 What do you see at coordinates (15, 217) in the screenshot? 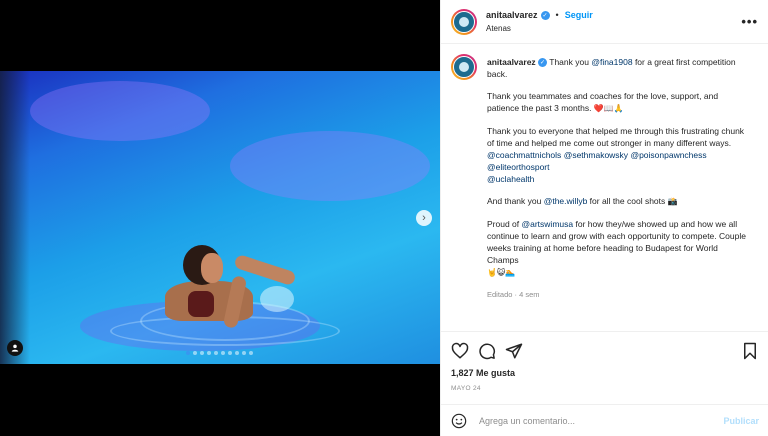
I see `photo-shadow` at bounding box center [15, 217].